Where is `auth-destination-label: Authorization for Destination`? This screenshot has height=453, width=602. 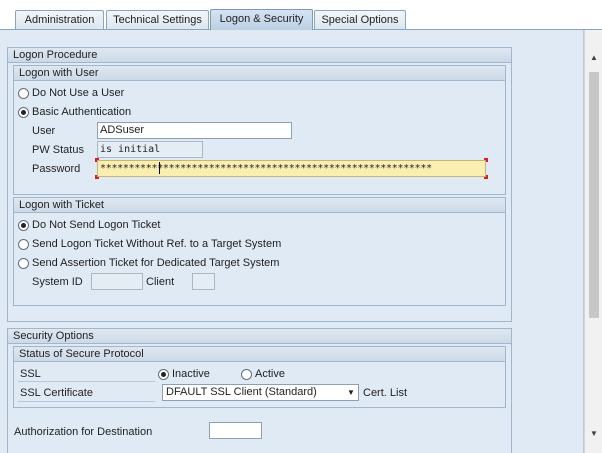 auth-destination-label: Authorization for Destination is located at coordinates (83, 432).